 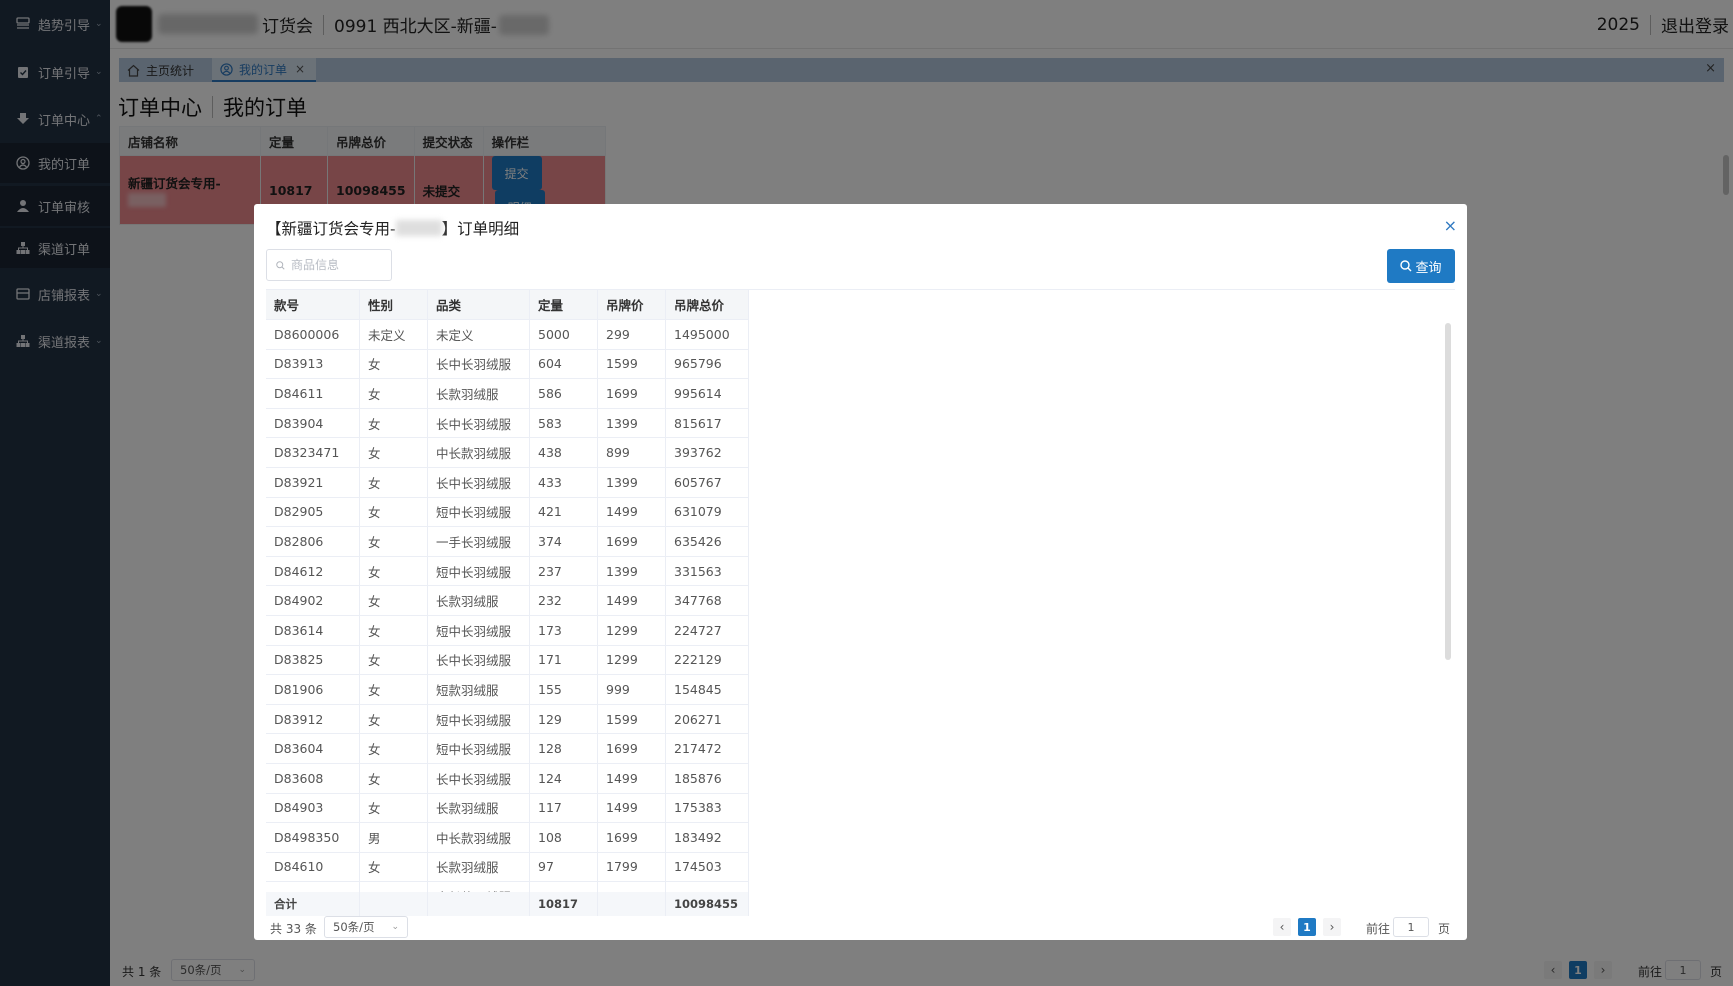 I want to click on total-price-cell: 185876, so click(x=707, y=778).